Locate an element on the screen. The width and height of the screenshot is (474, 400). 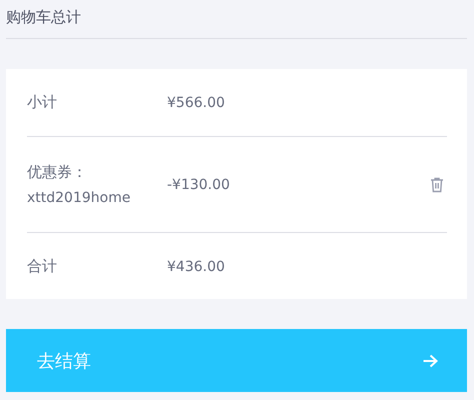
section-title: 购物车总计 is located at coordinates (43, 17).